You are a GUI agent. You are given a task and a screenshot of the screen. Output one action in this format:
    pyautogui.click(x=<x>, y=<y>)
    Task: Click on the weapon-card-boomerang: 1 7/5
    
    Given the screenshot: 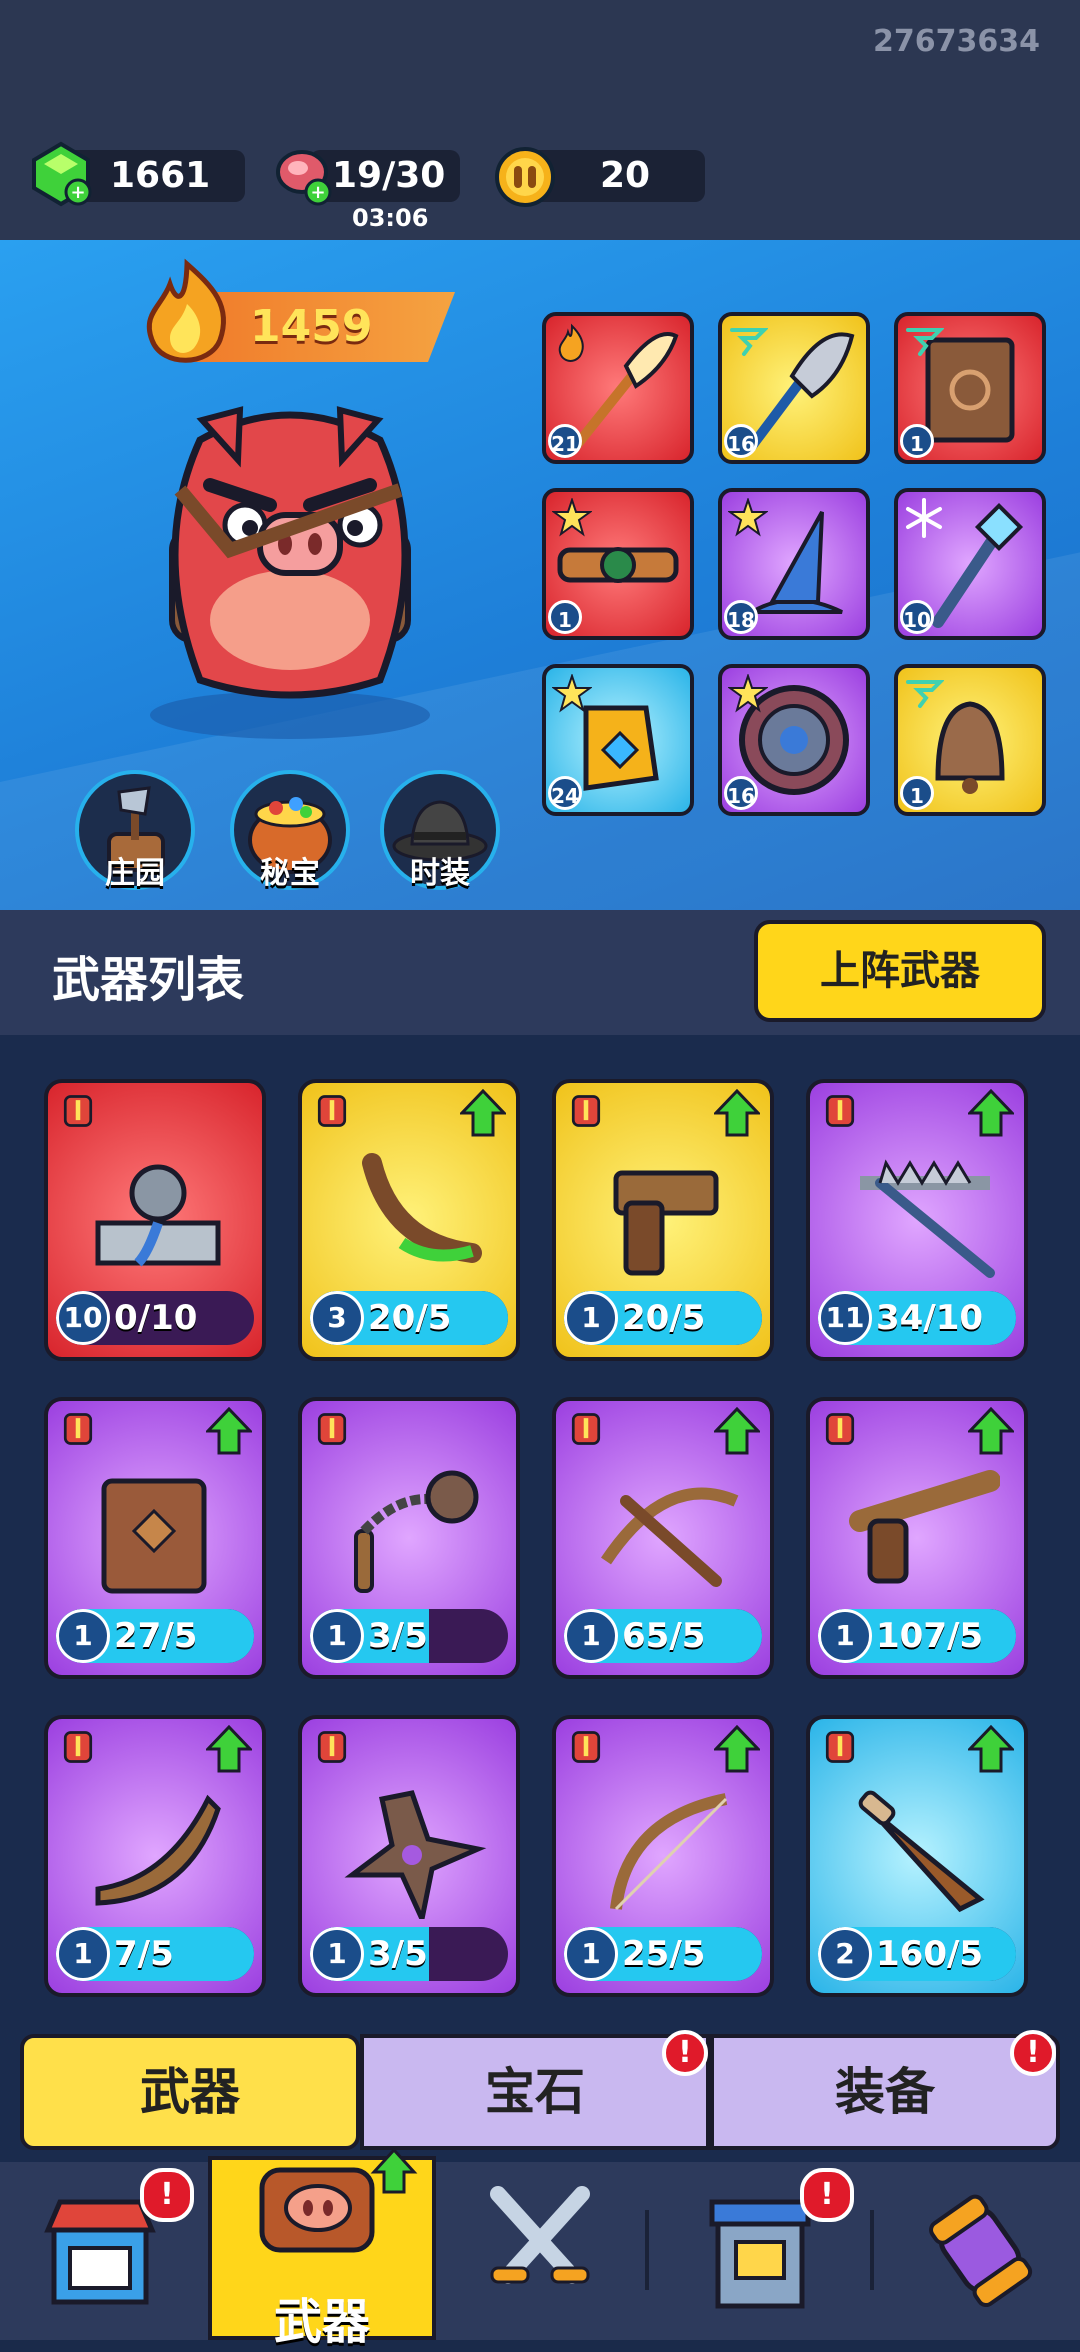 What is the action you would take?
    pyautogui.click(x=155, y=1856)
    